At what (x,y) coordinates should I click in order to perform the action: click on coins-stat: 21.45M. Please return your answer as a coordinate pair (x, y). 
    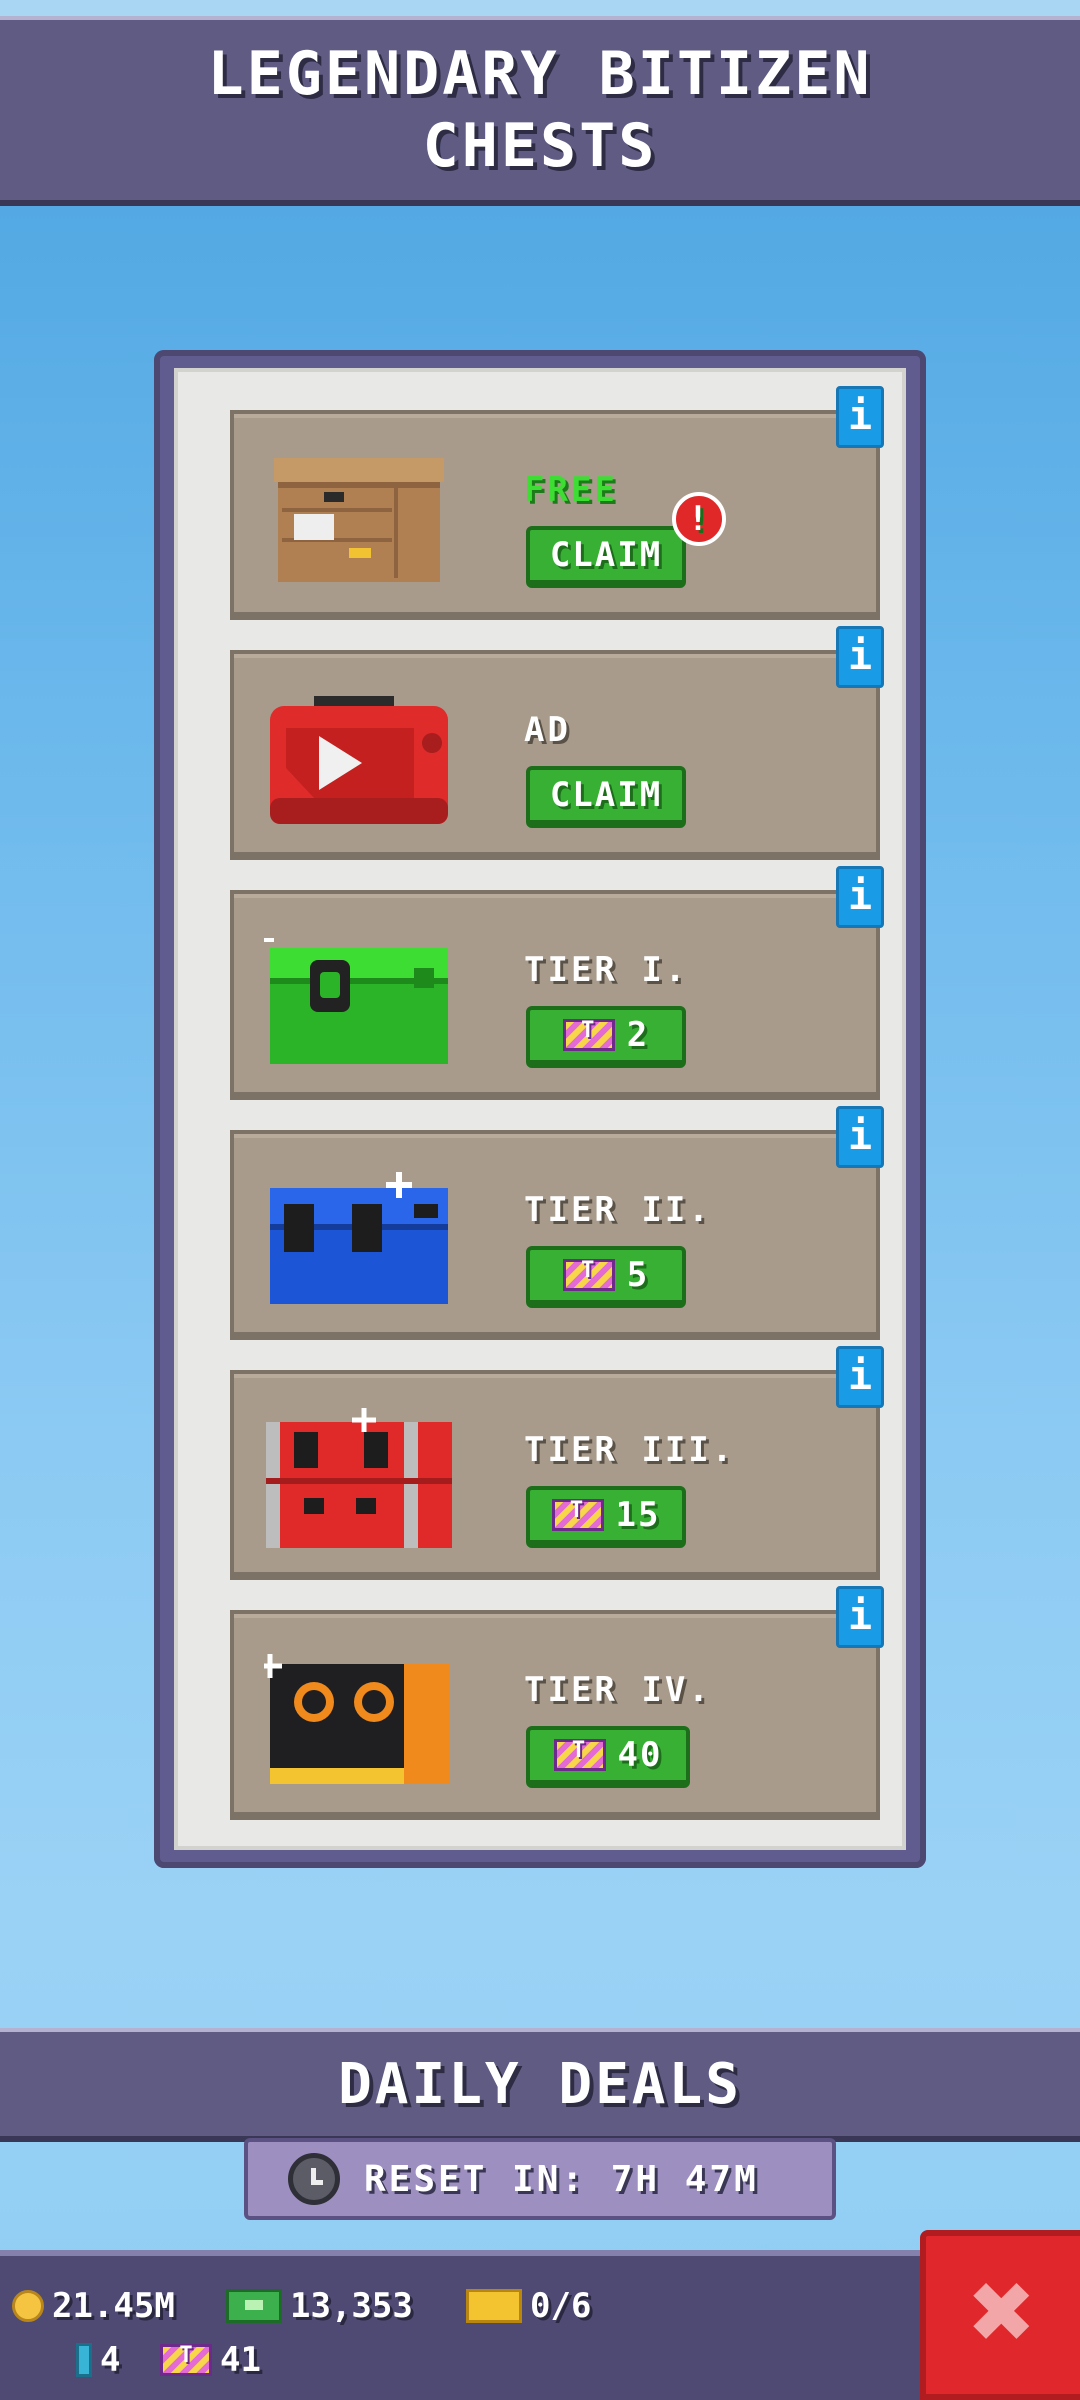
    Looking at the image, I should click on (93, 2306).